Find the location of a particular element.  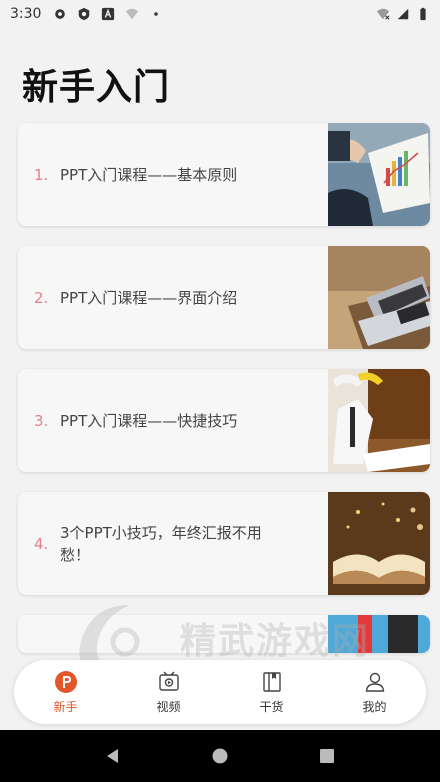

course-card: 4. 3个PPT小技巧，年终汇报不用愁！ is located at coordinates (224, 543).